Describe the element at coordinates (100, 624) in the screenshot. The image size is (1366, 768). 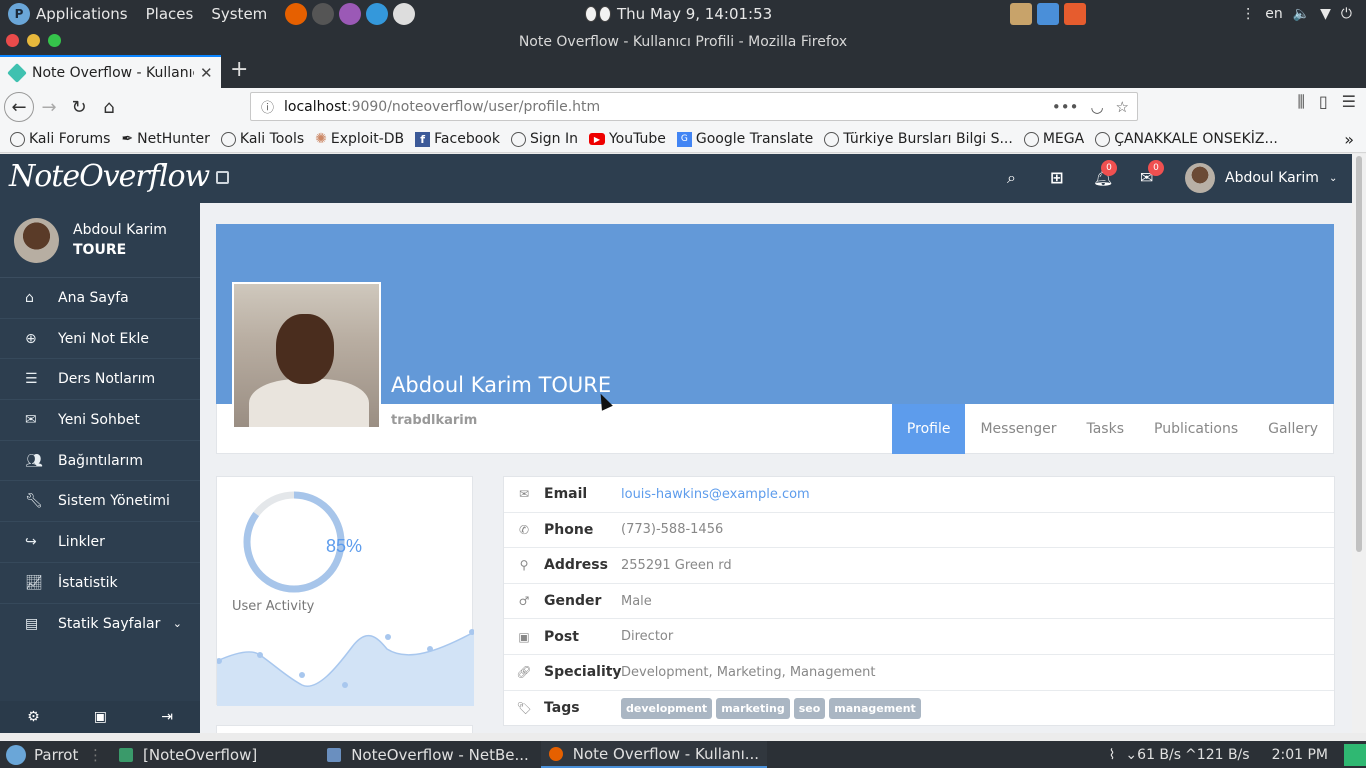
I see `sidebar-item-statik-sayfalar: ▤ Statik Sayfalar ⌄` at that location.